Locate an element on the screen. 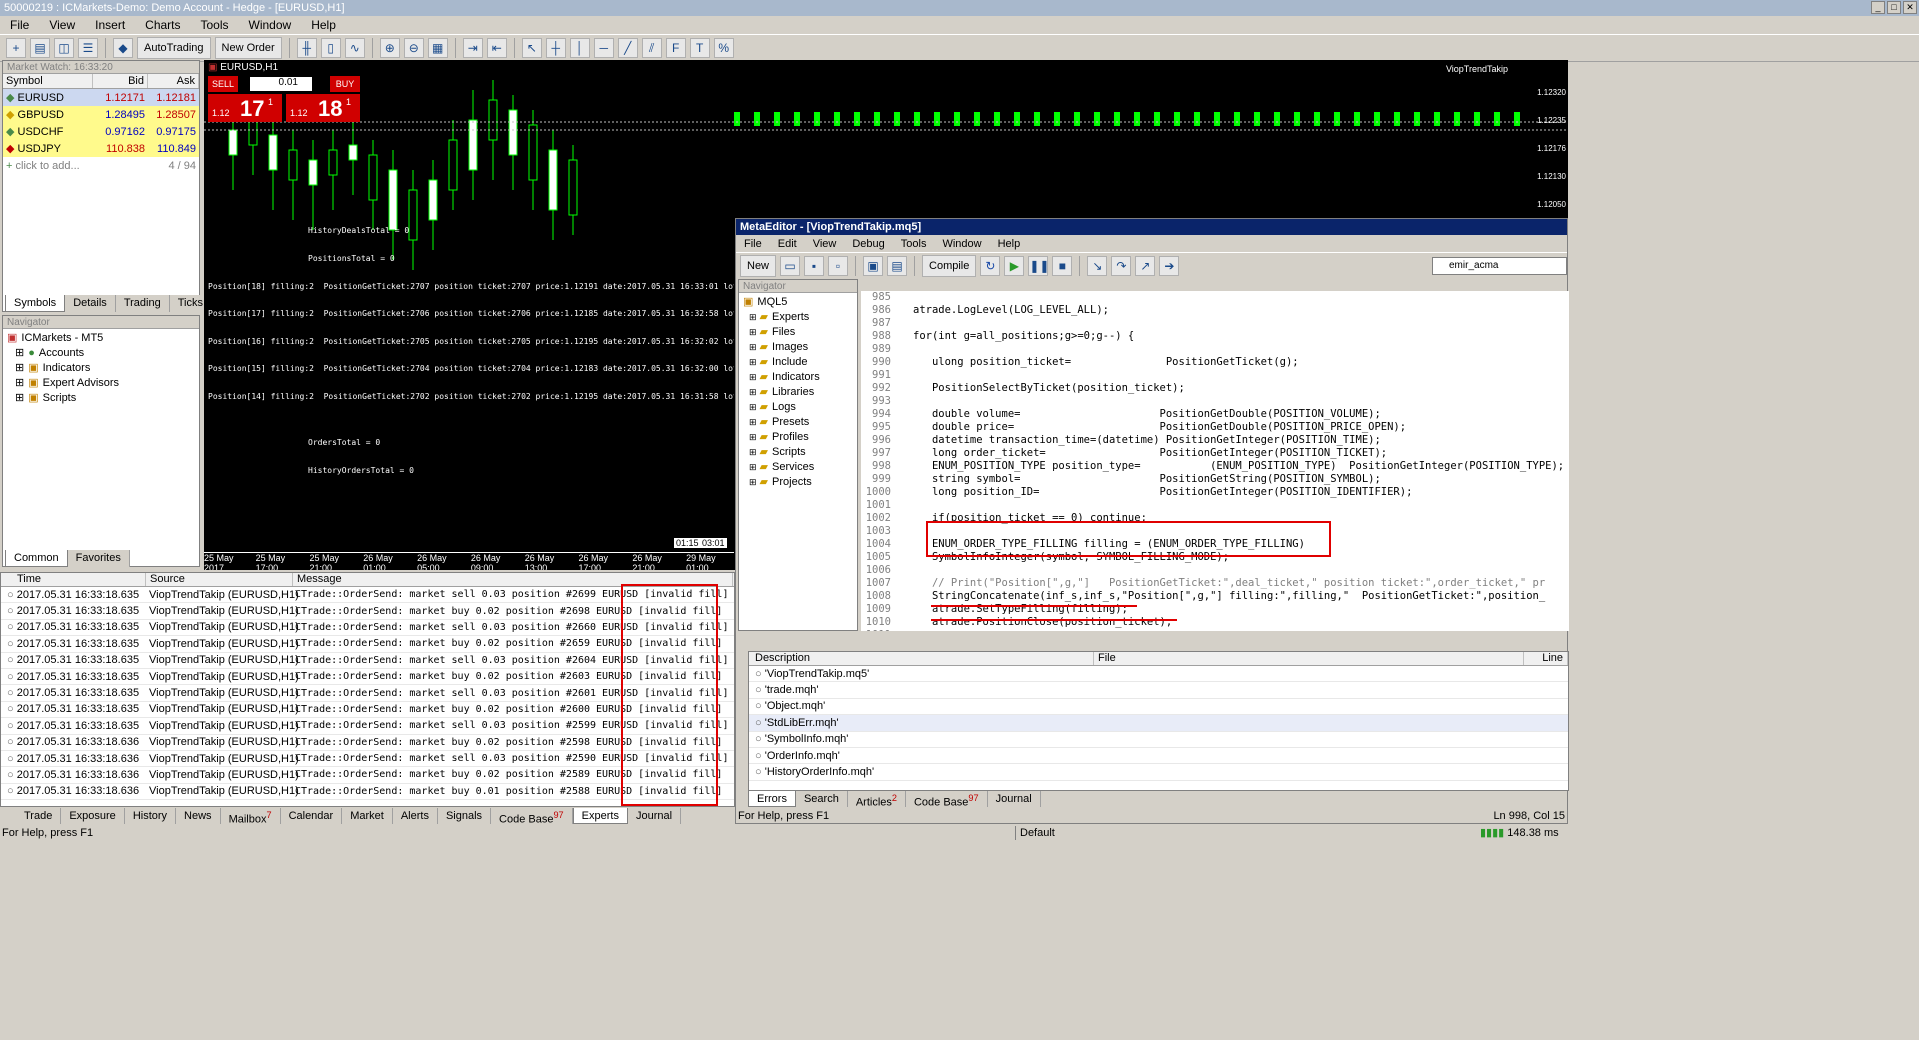 The image size is (1919, 1040). menu-view: View is located at coordinates (62, 25).